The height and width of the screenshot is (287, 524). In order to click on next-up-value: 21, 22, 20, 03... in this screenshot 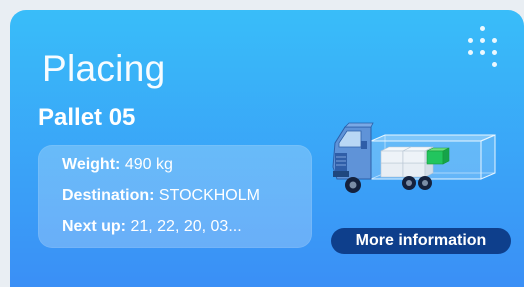, I will do `click(186, 226)`.